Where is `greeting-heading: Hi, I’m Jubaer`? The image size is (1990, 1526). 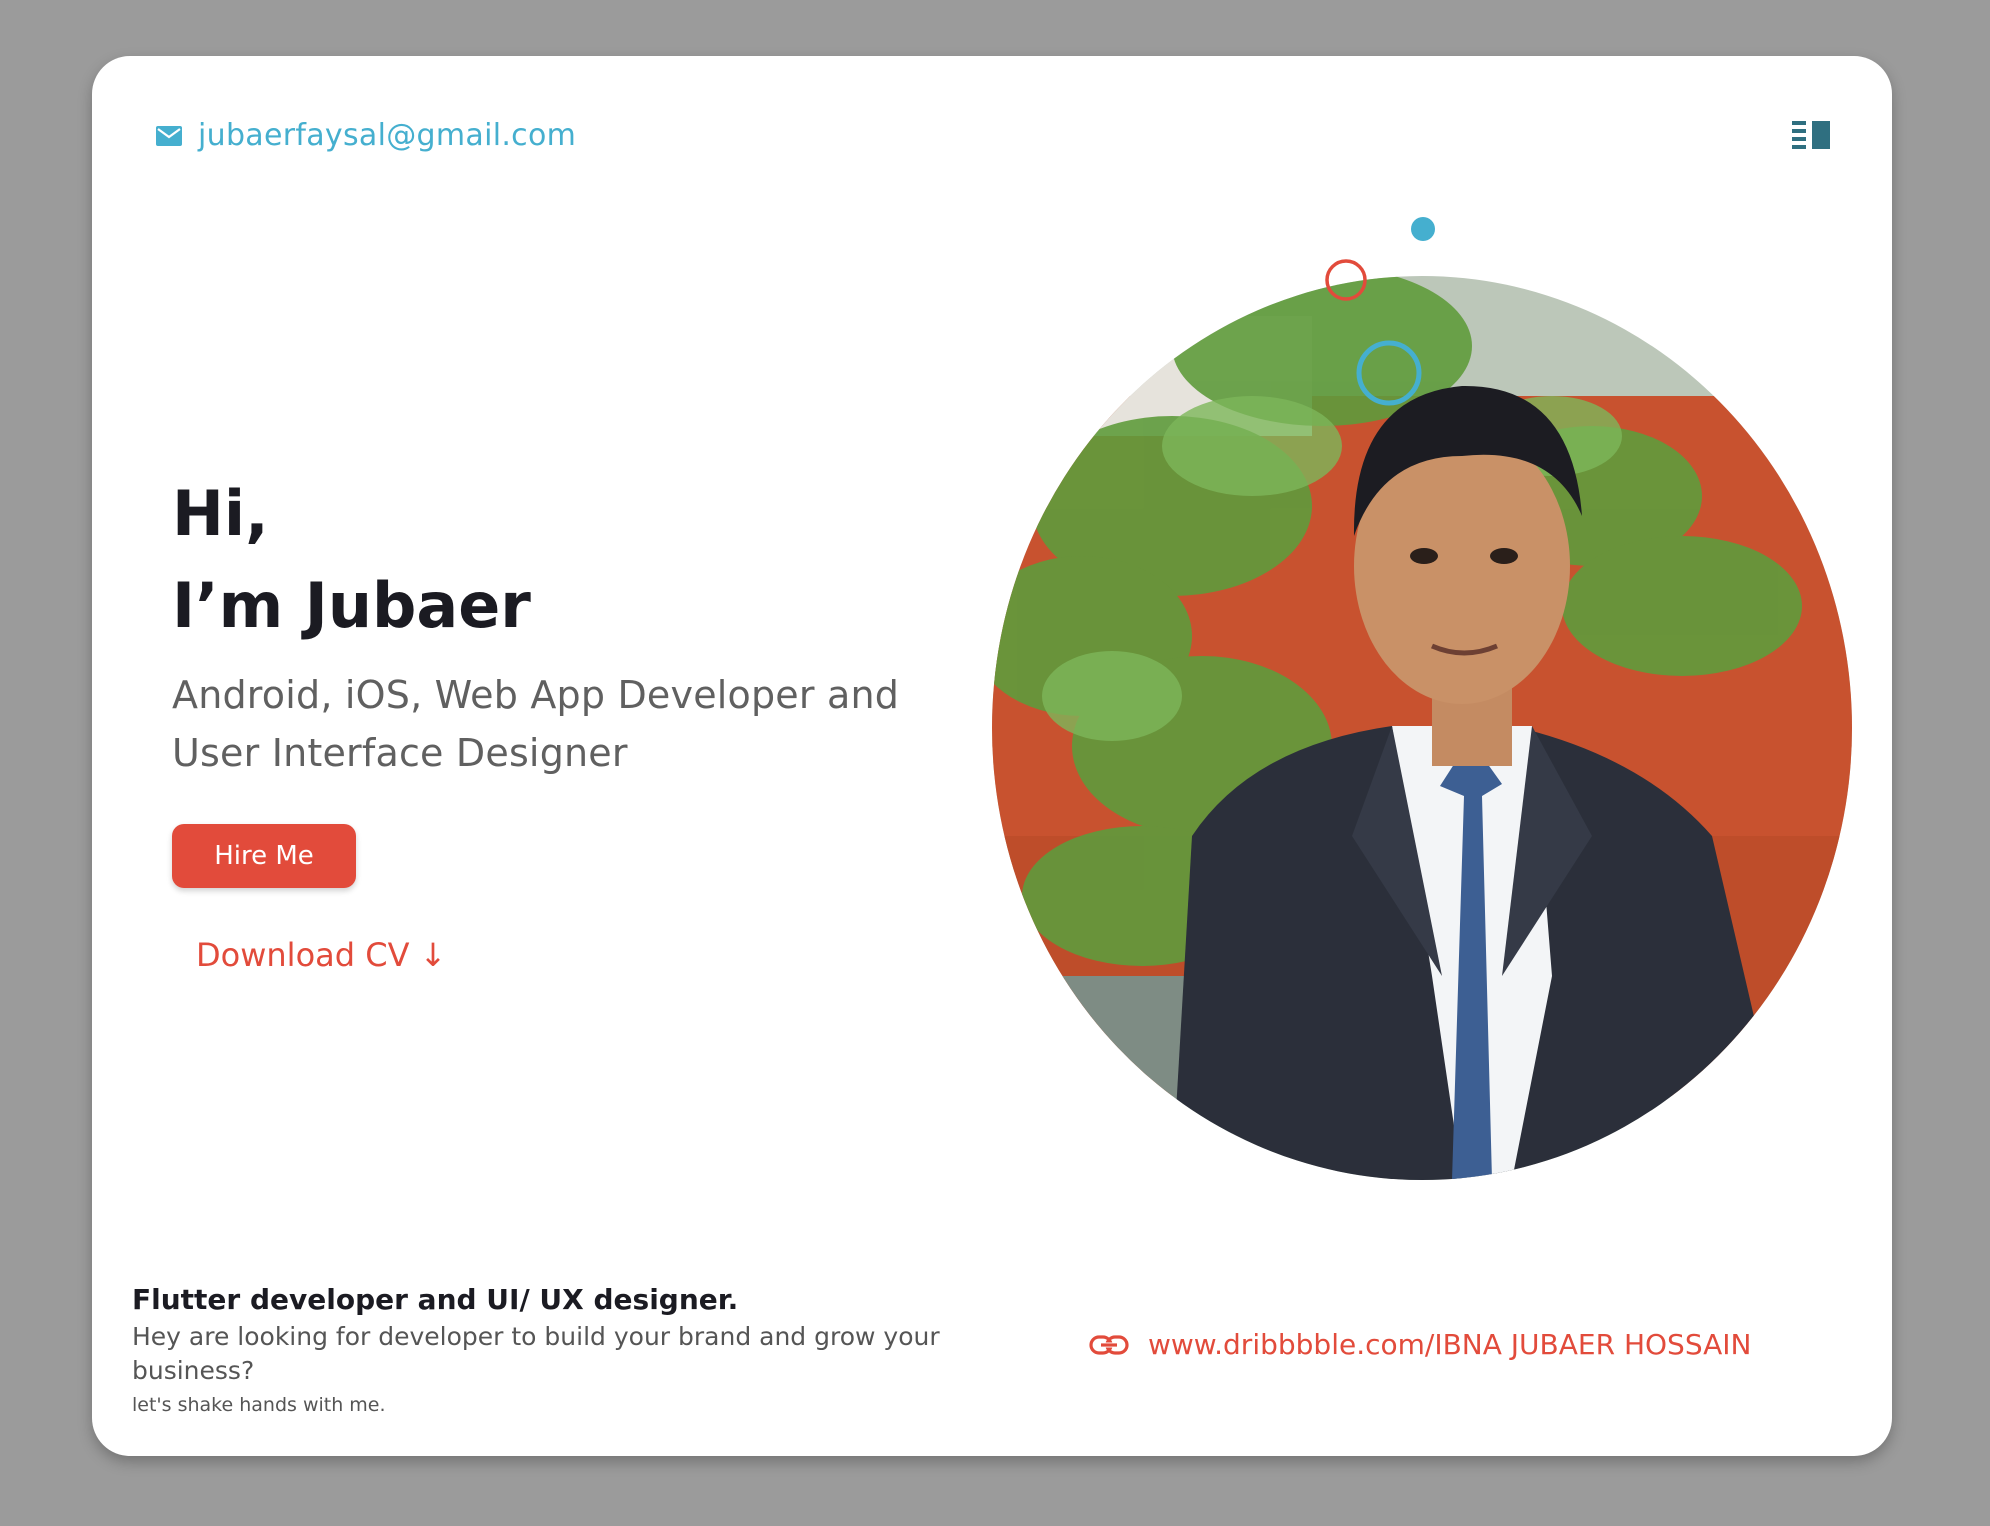 greeting-heading: Hi, I’m Jubaer is located at coordinates (351, 560).